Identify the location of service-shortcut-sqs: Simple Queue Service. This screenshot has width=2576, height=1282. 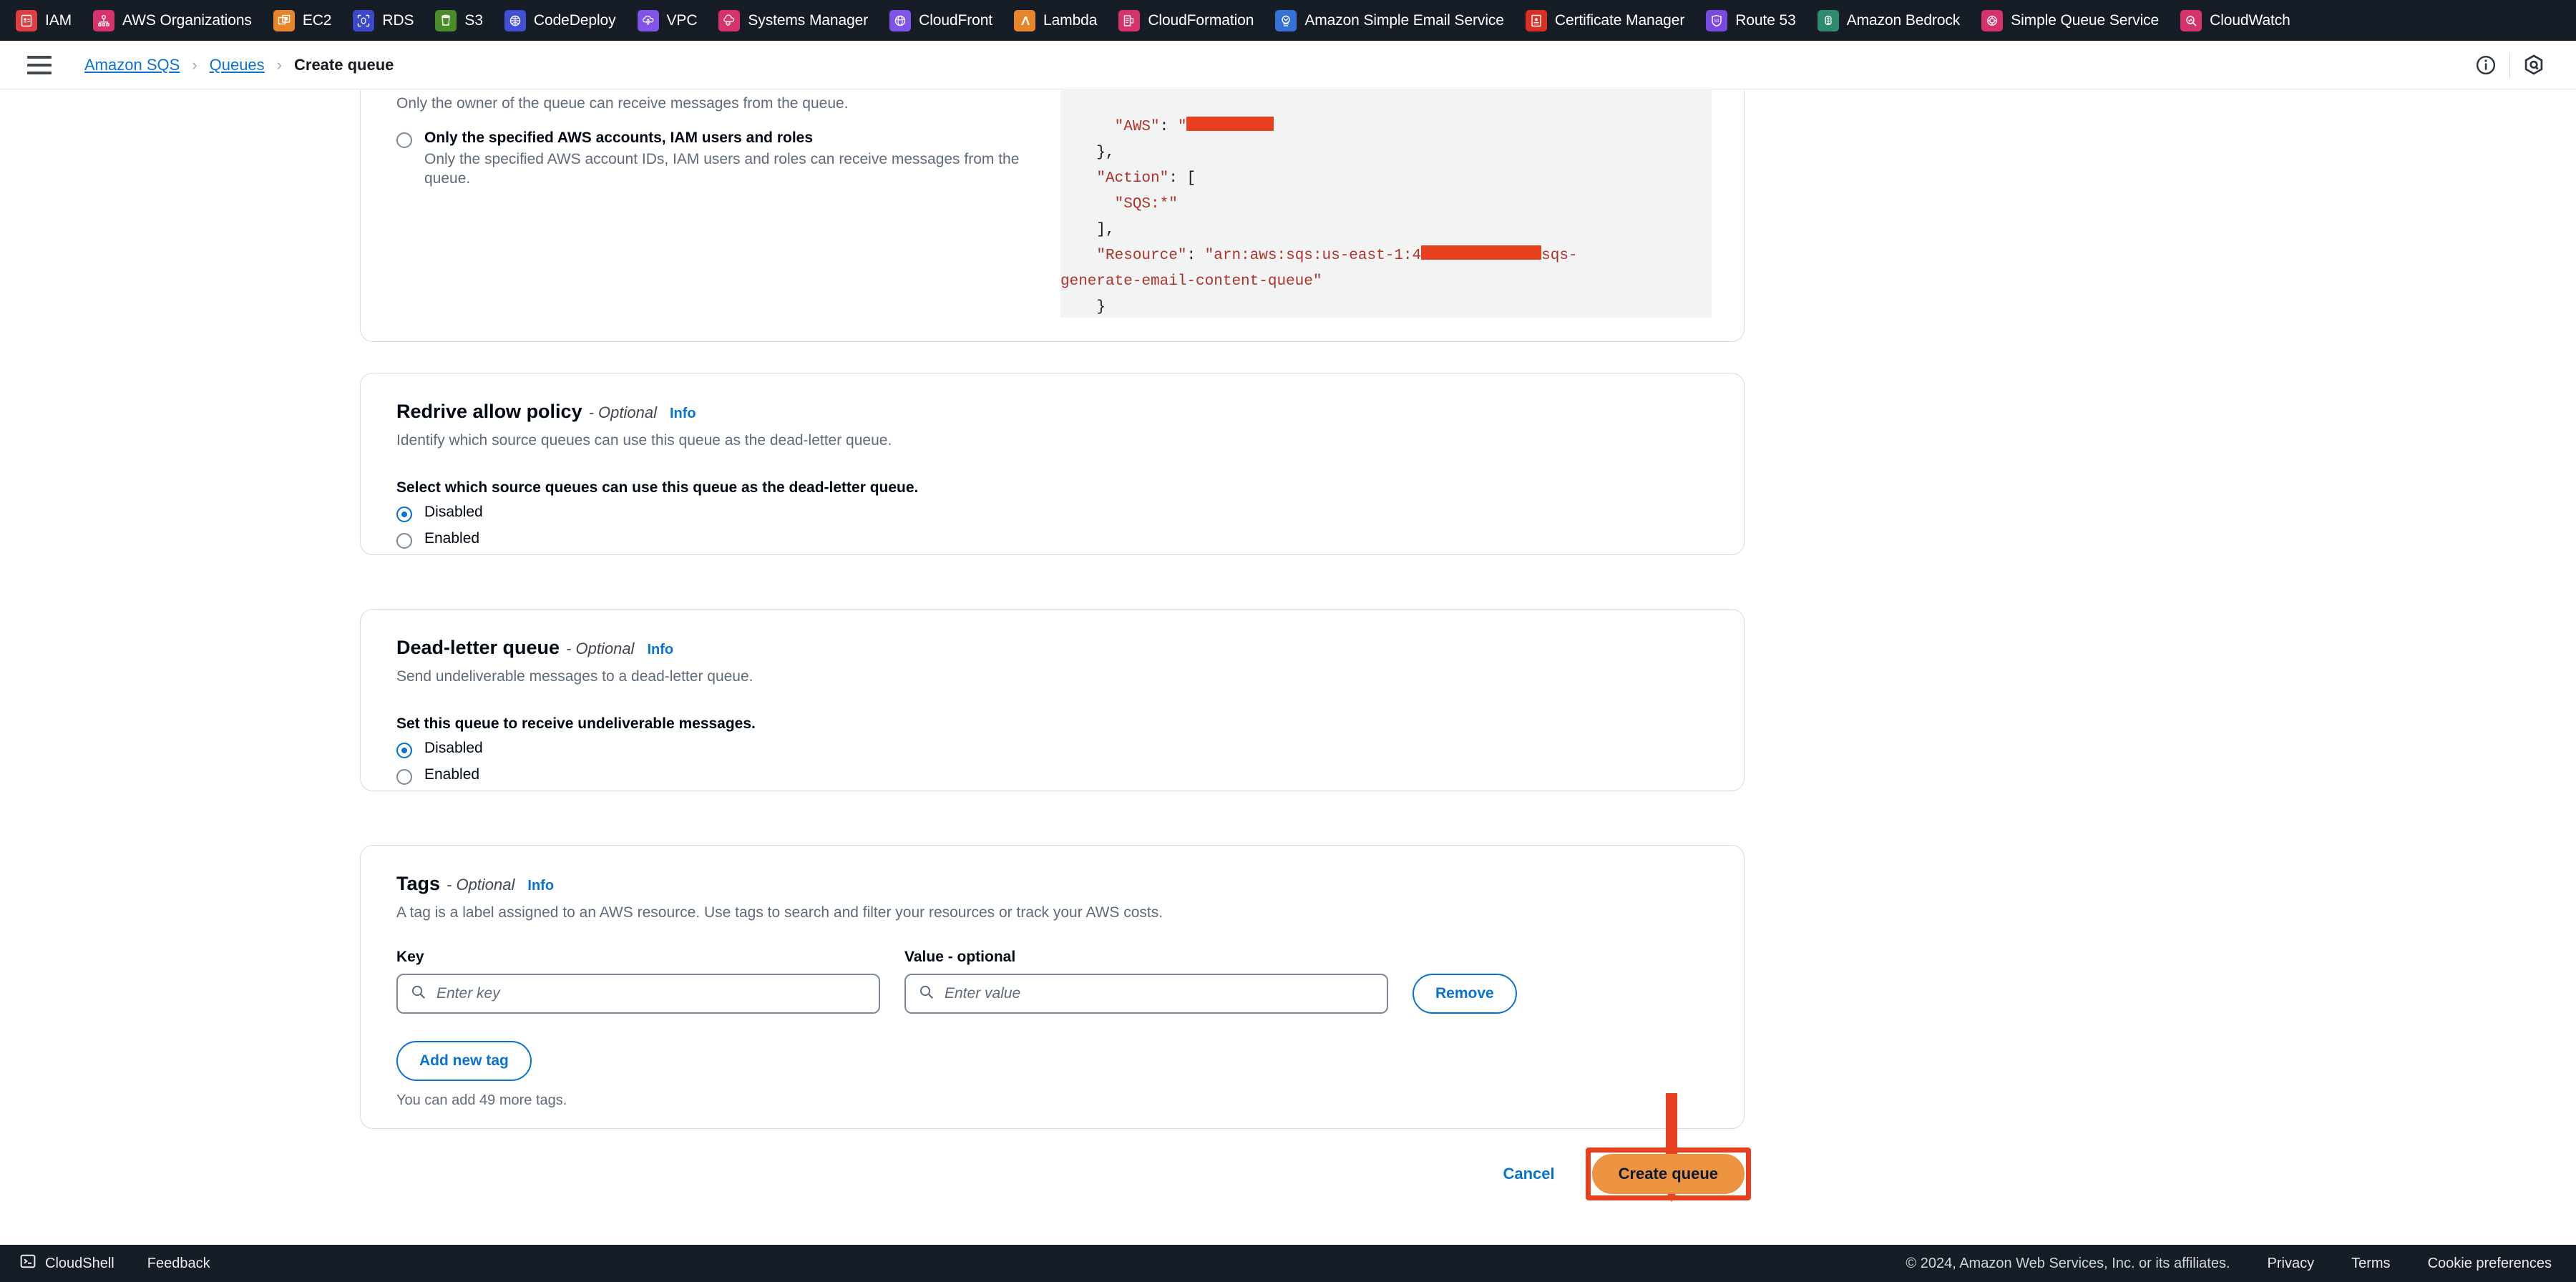
(2075, 20).